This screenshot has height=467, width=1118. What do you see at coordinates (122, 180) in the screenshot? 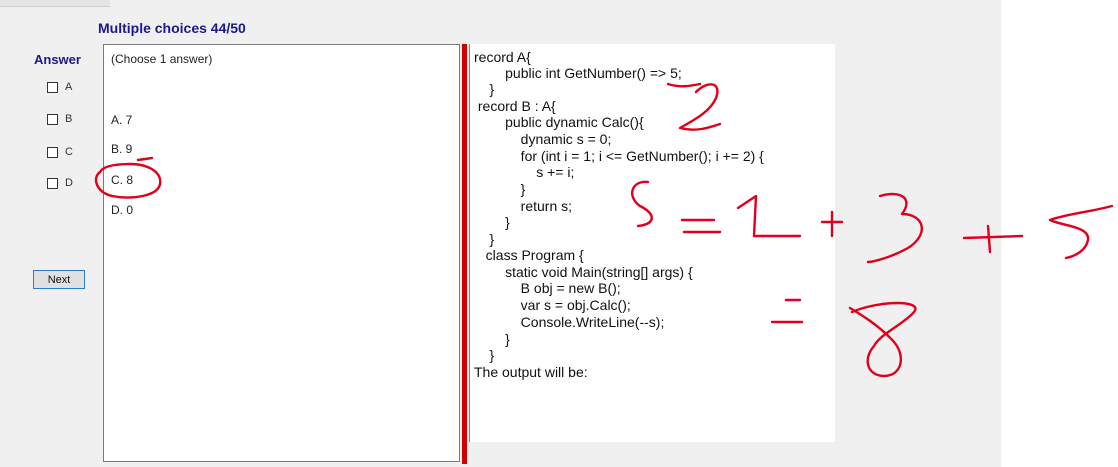
I see `choice-c: C. 8` at bounding box center [122, 180].